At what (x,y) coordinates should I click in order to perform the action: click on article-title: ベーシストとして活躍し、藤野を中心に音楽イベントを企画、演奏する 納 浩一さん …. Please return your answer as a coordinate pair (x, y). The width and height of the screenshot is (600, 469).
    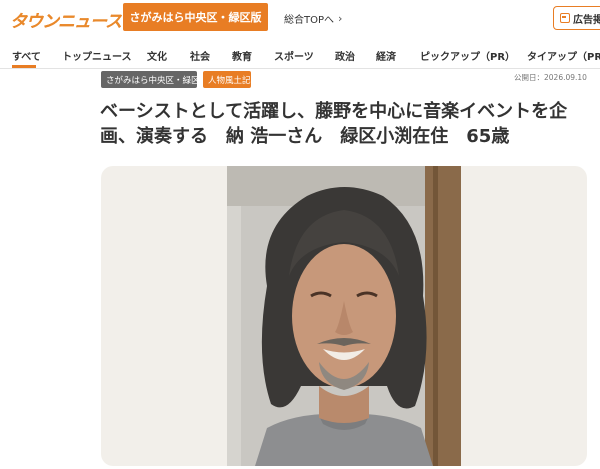
    Looking at the image, I should click on (334, 124).